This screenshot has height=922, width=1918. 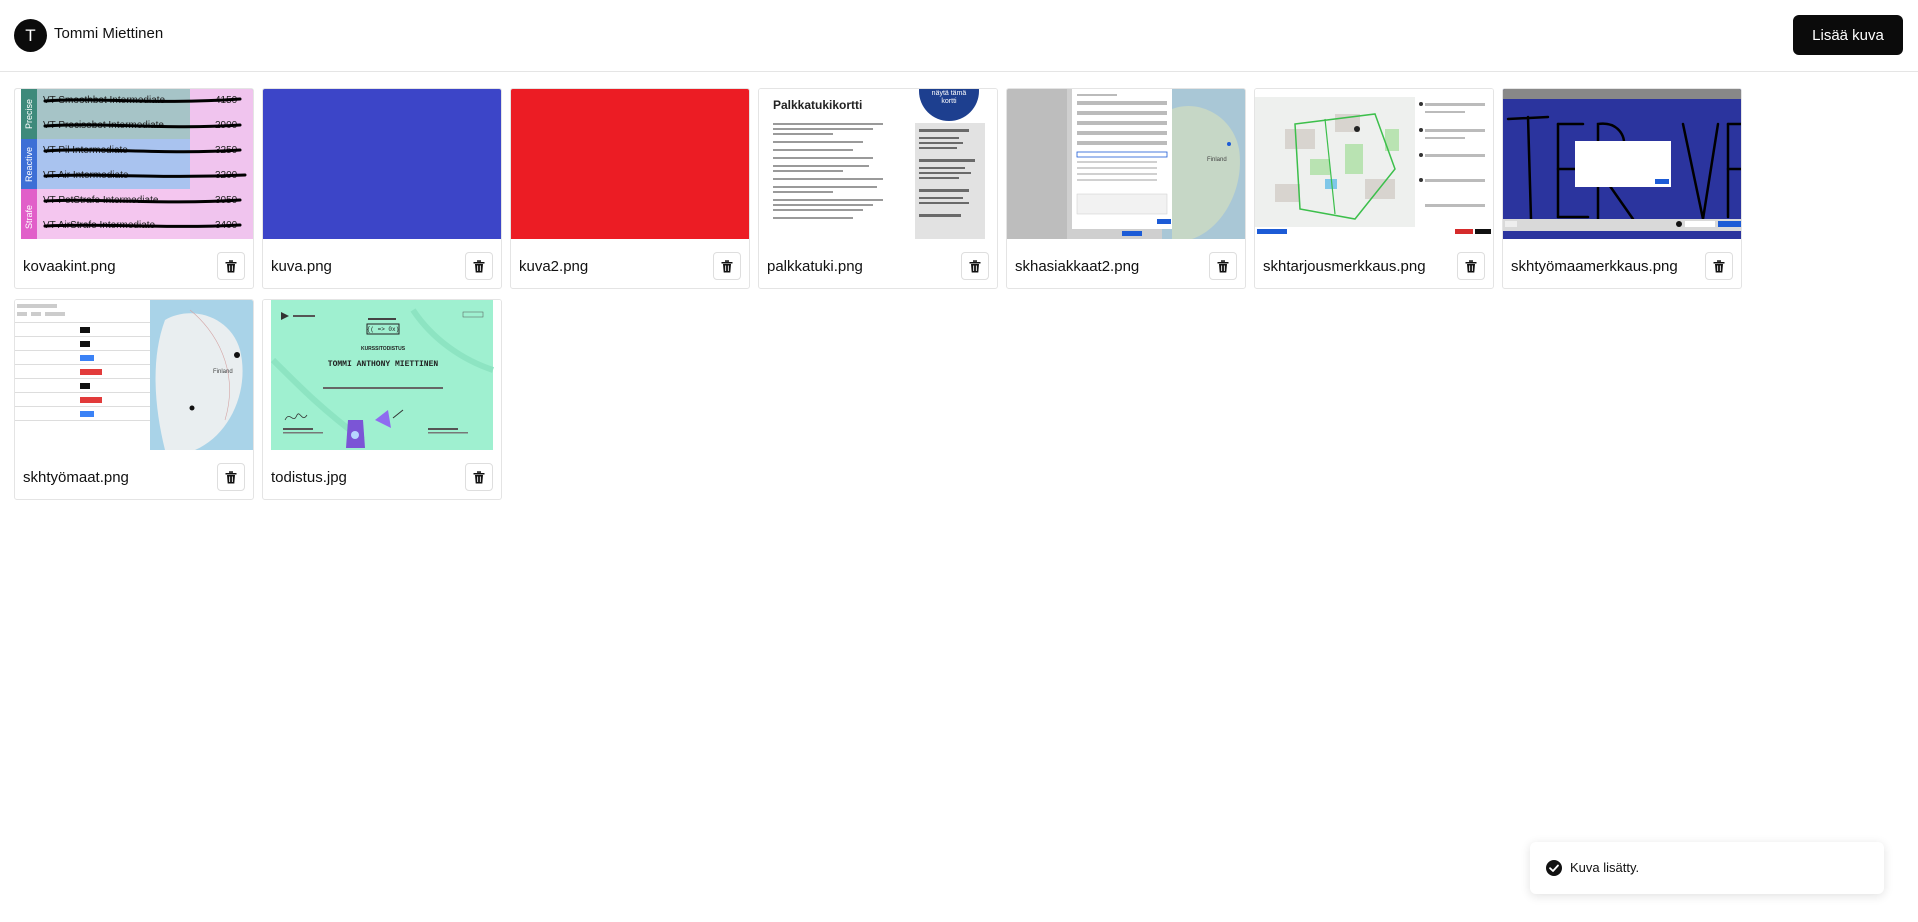 I want to click on image-filename: palkkatuki.png, so click(x=815, y=266).